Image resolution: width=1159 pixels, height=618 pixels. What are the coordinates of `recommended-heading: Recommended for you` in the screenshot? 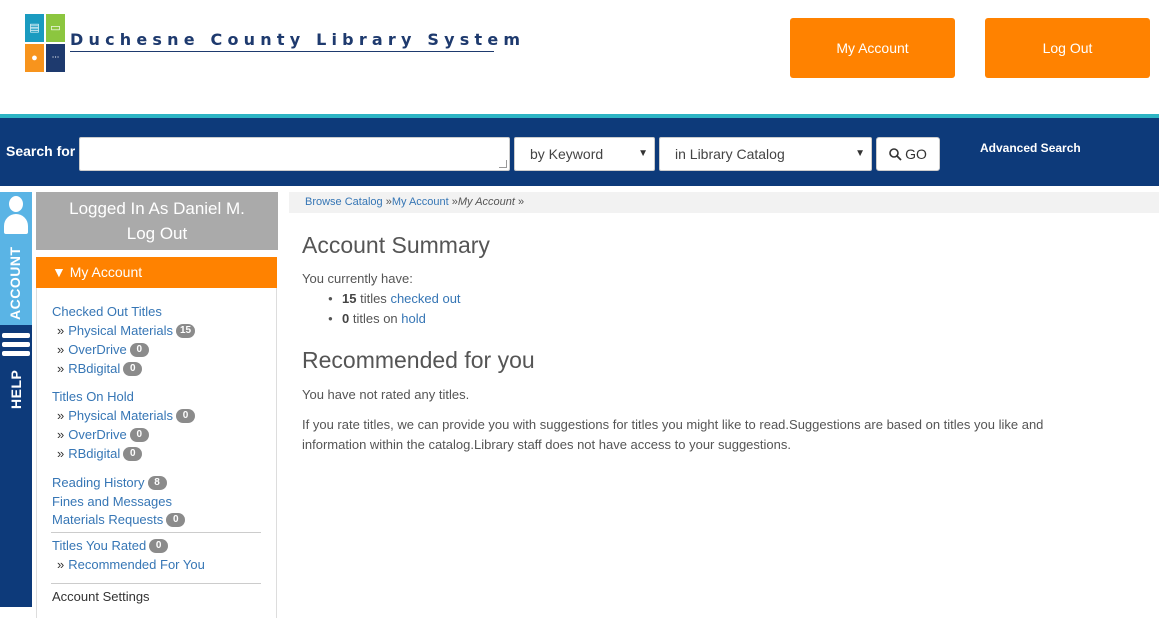 It's located at (418, 360).